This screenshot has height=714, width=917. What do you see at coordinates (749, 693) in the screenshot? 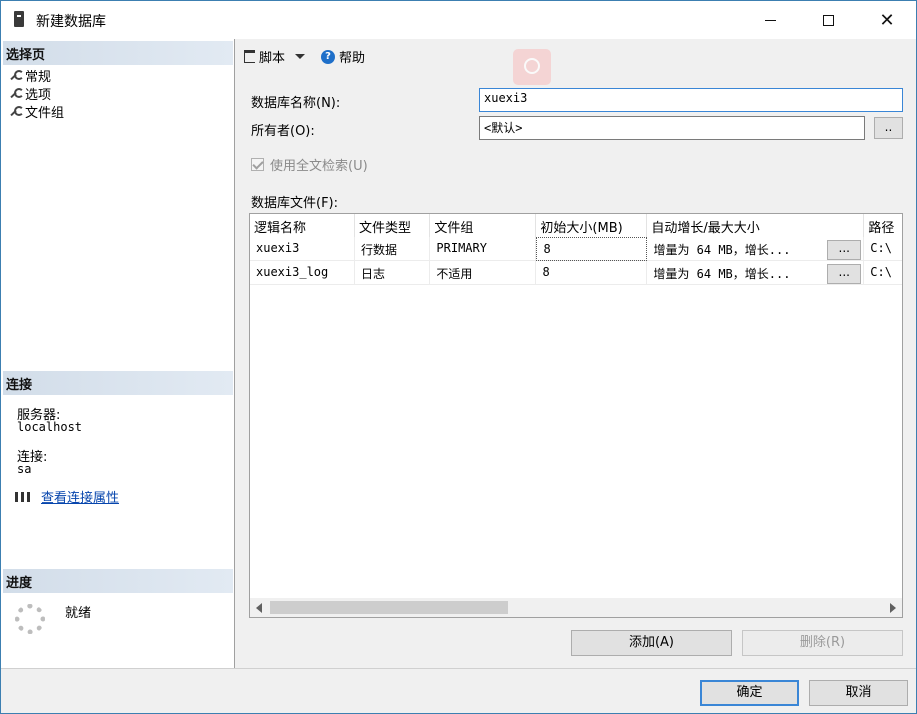
I see `ok-button: 确定` at bounding box center [749, 693].